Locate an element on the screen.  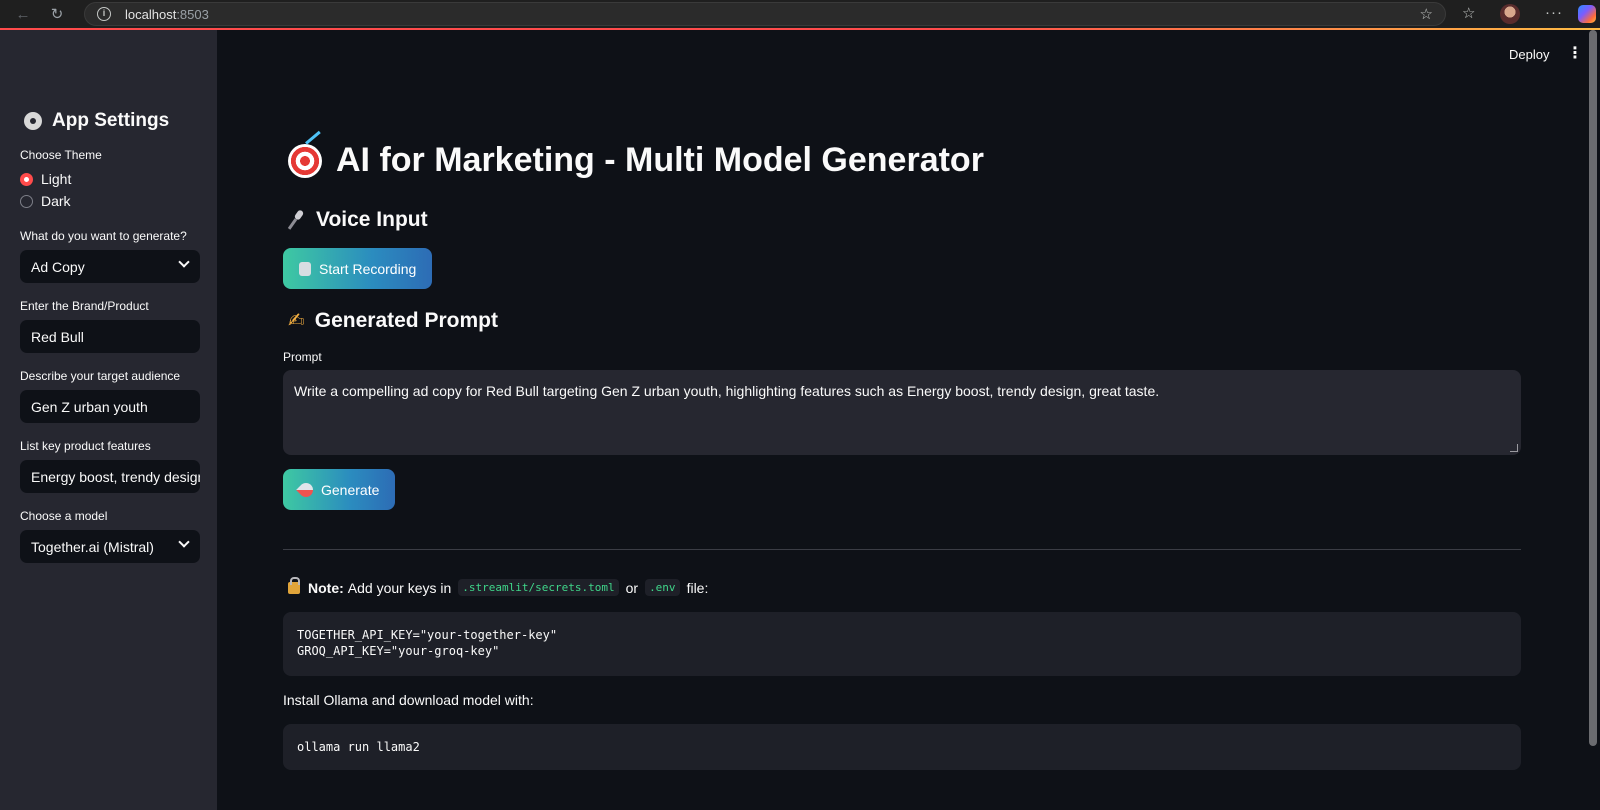
url-text: localhost:8503 is located at coordinates (167, 14).